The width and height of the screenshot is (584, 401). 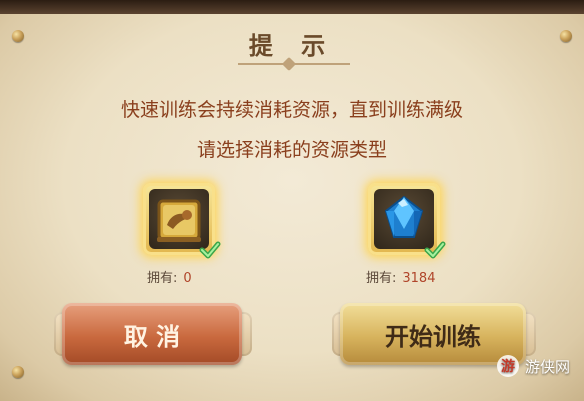 What do you see at coordinates (291, 150) in the screenshot?
I see `message-line-2: 请选择消耗的资源类型` at bounding box center [291, 150].